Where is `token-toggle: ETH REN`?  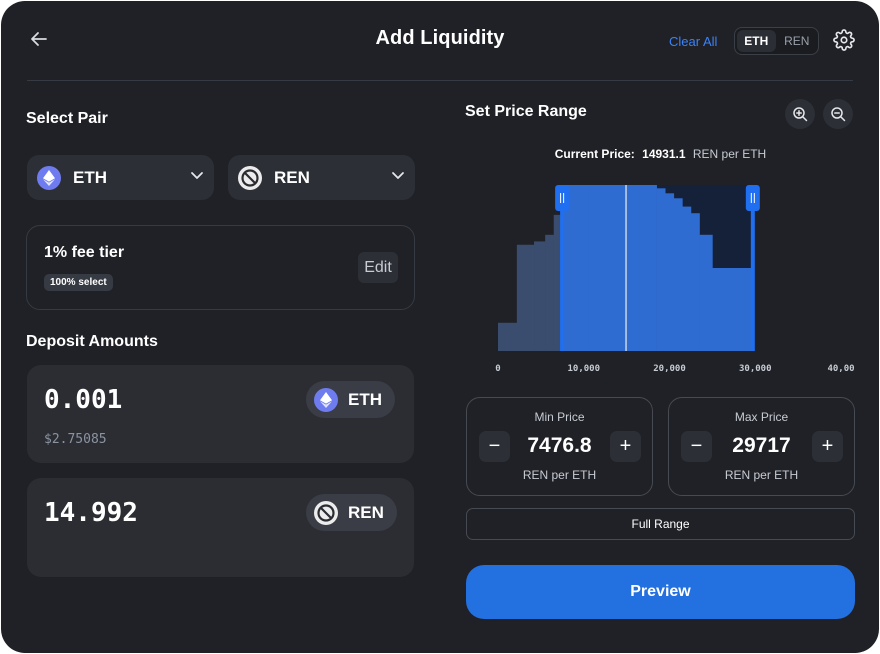
token-toggle: ETH REN is located at coordinates (776, 41).